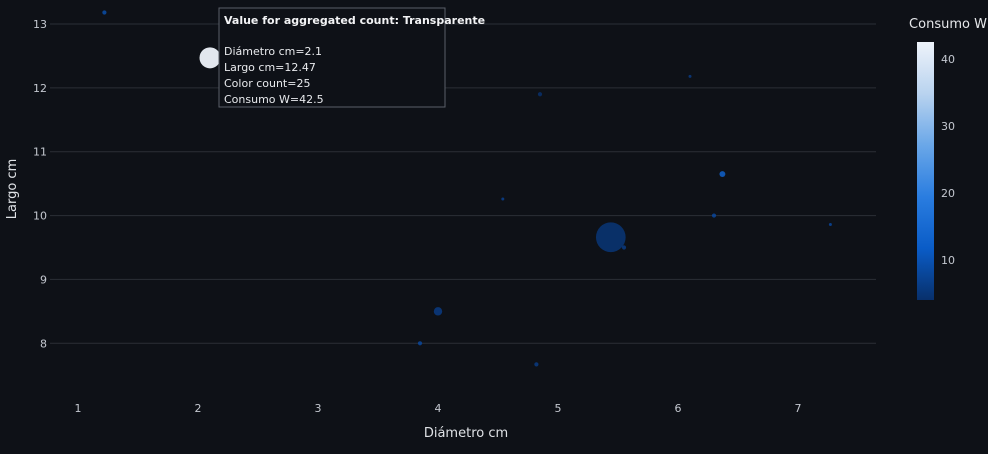  I want to click on colorbar-tick-label: 10, so click(948, 260).